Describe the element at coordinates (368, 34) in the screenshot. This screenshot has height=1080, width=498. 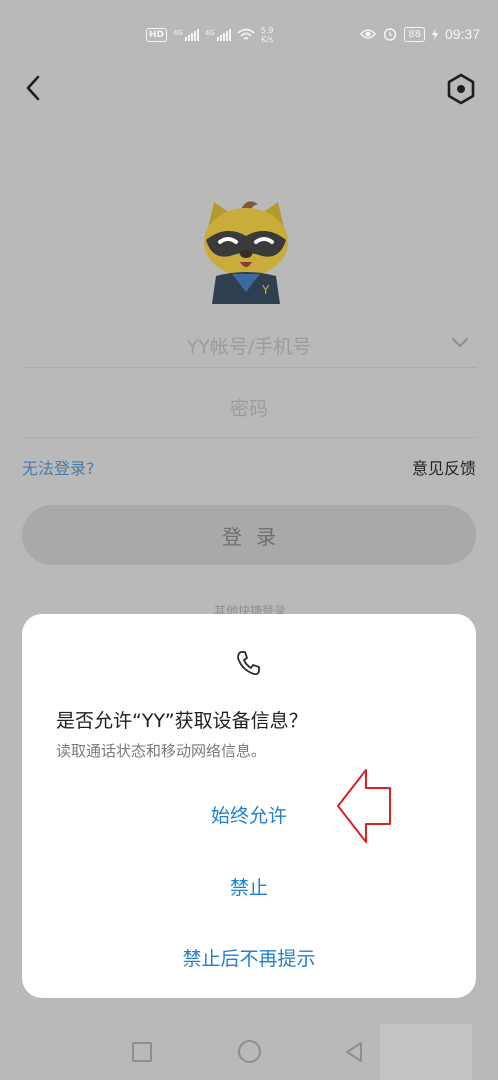
I see `eye-comfort-icon` at that location.